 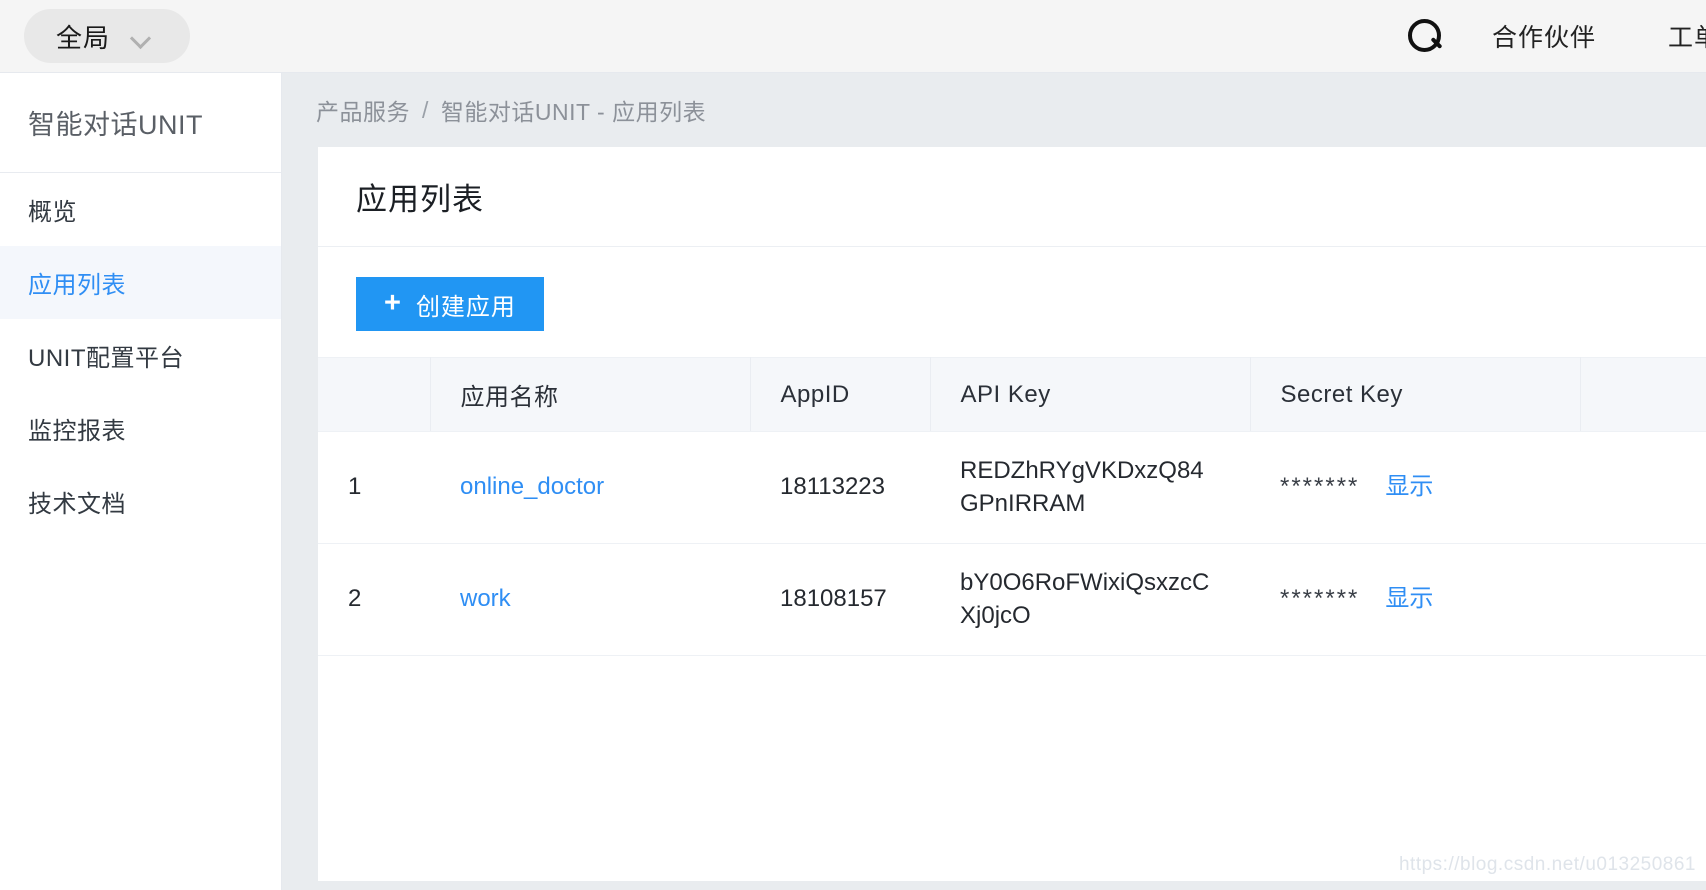 What do you see at coordinates (485, 598) in the screenshot?
I see `app-name-link: work` at bounding box center [485, 598].